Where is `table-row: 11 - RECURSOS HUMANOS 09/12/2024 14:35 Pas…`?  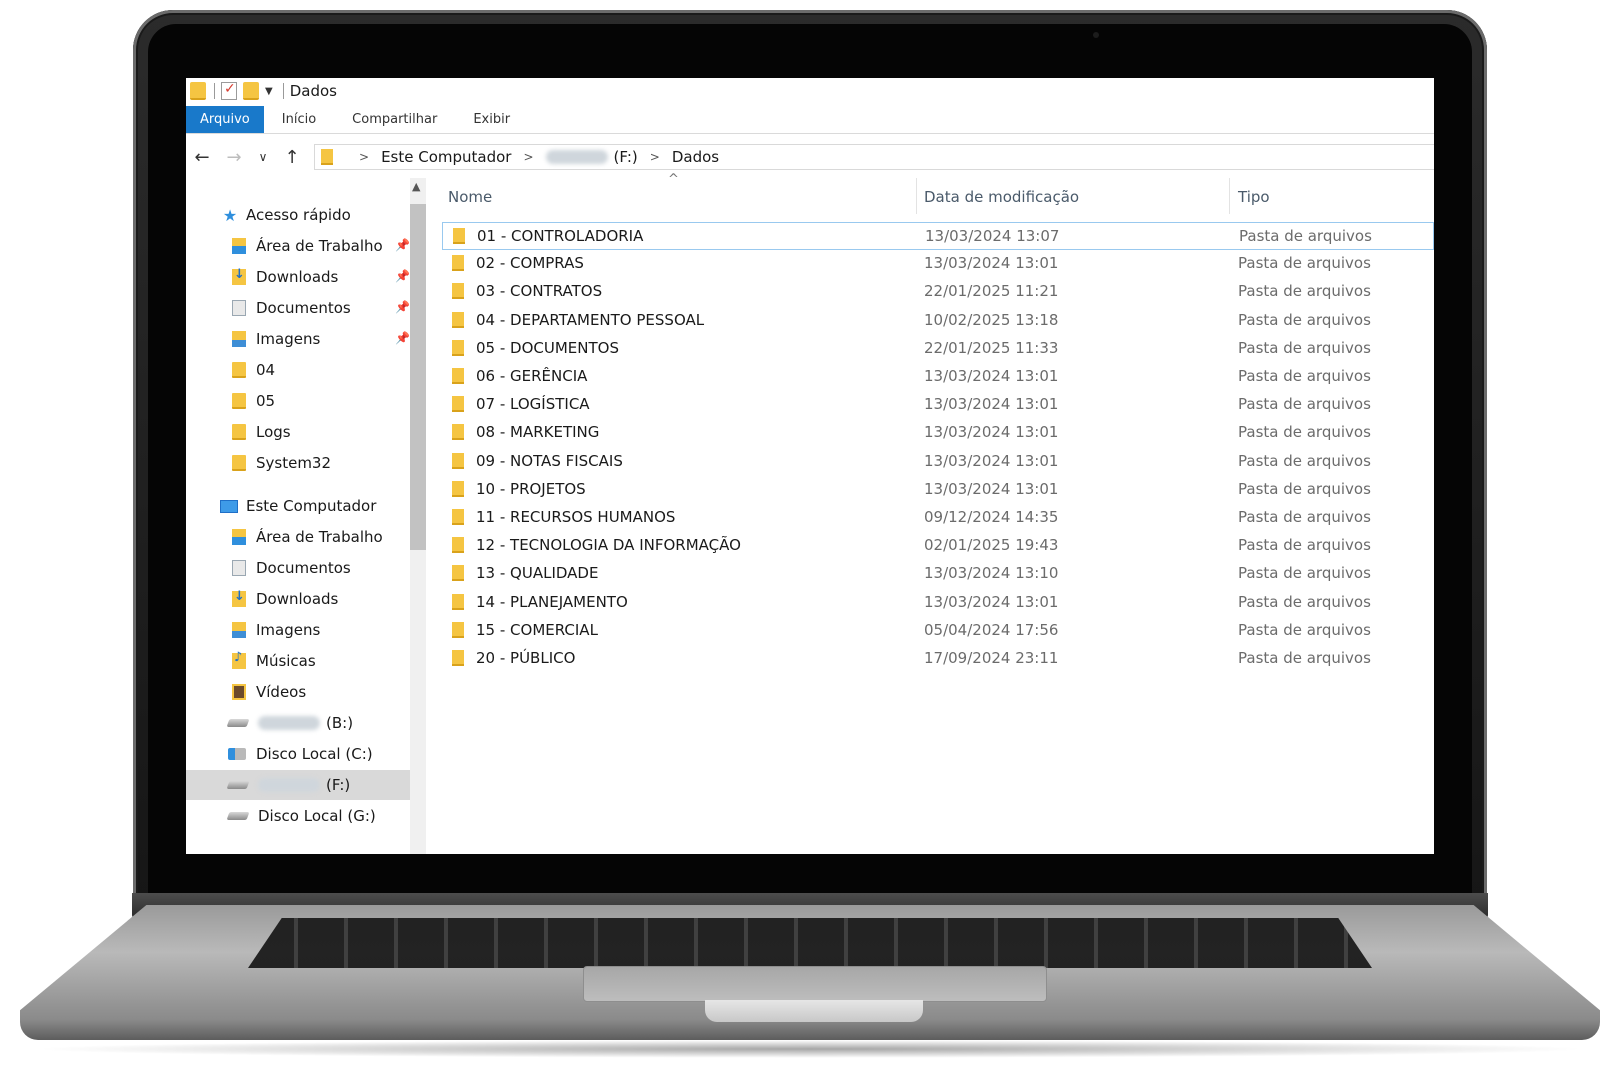
table-row: 11 - RECURSOS HUMANOS 09/12/2024 14:35 Pas… is located at coordinates (938, 518).